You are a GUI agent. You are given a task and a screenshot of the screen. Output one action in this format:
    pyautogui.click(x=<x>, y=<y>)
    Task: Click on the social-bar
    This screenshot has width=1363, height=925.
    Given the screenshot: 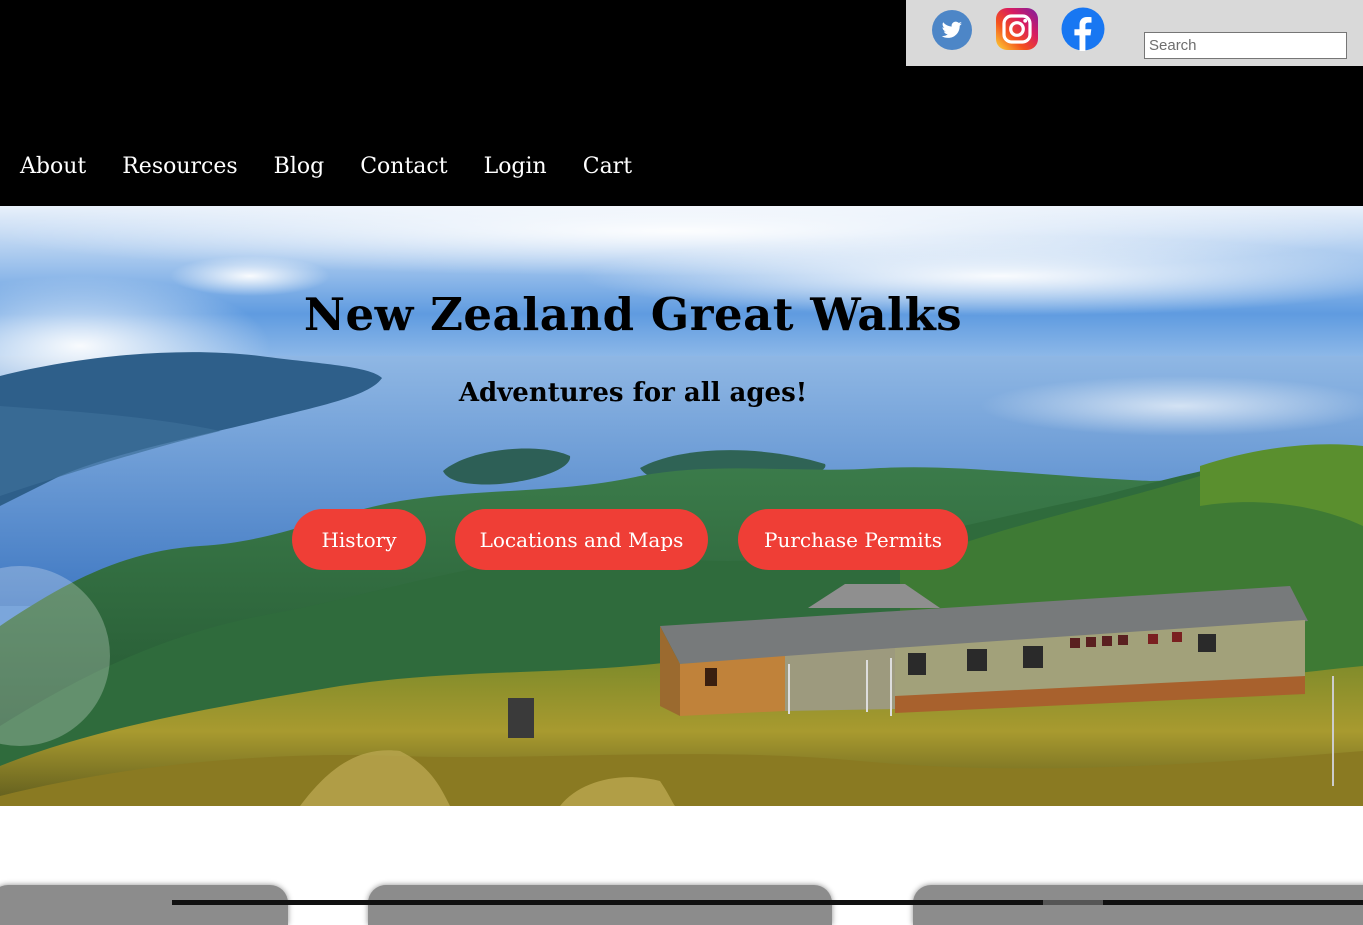 What is the action you would take?
    pyautogui.click(x=1134, y=33)
    